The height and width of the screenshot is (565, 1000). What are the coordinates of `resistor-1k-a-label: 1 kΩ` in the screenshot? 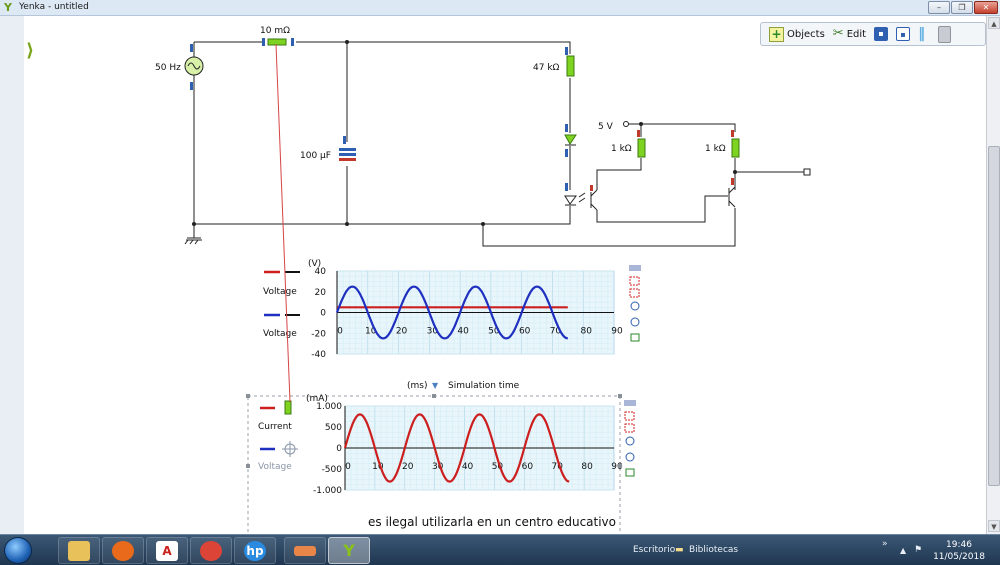 It's located at (621, 149).